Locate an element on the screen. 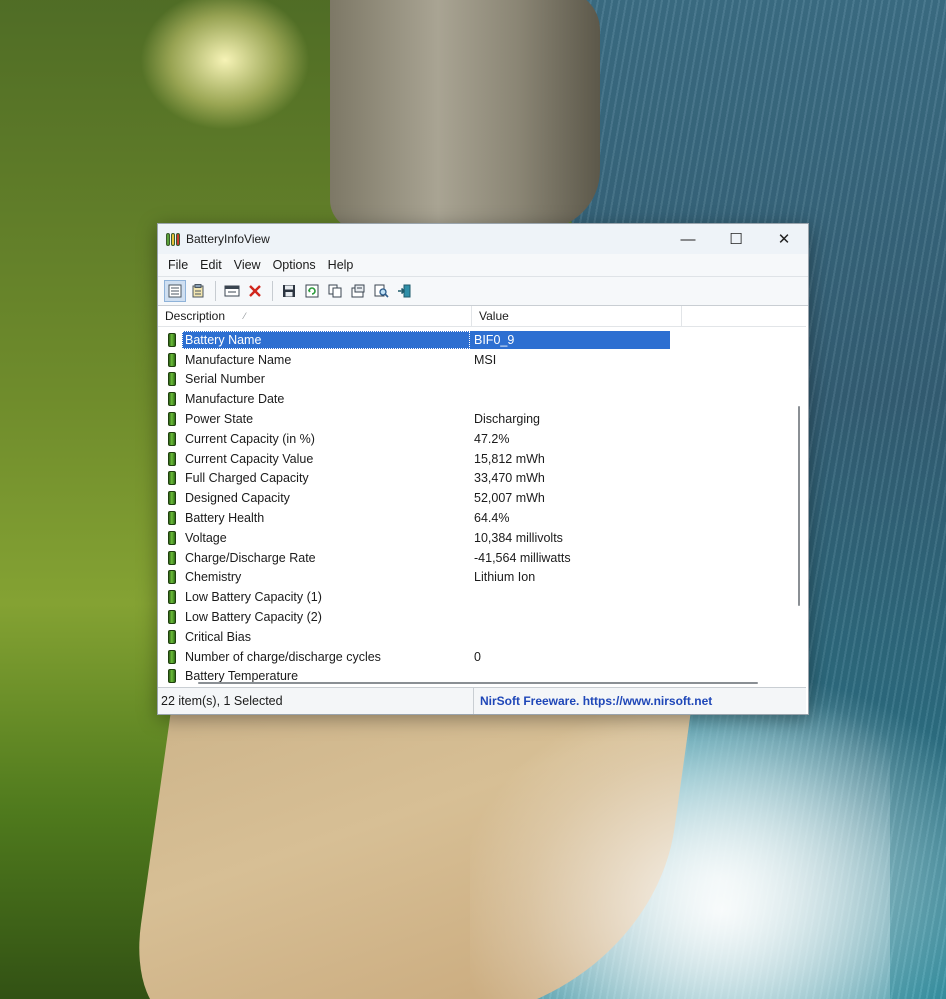 This screenshot has height=999, width=946. vertical-scrollbar-thumb is located at coordinates (799, 506).